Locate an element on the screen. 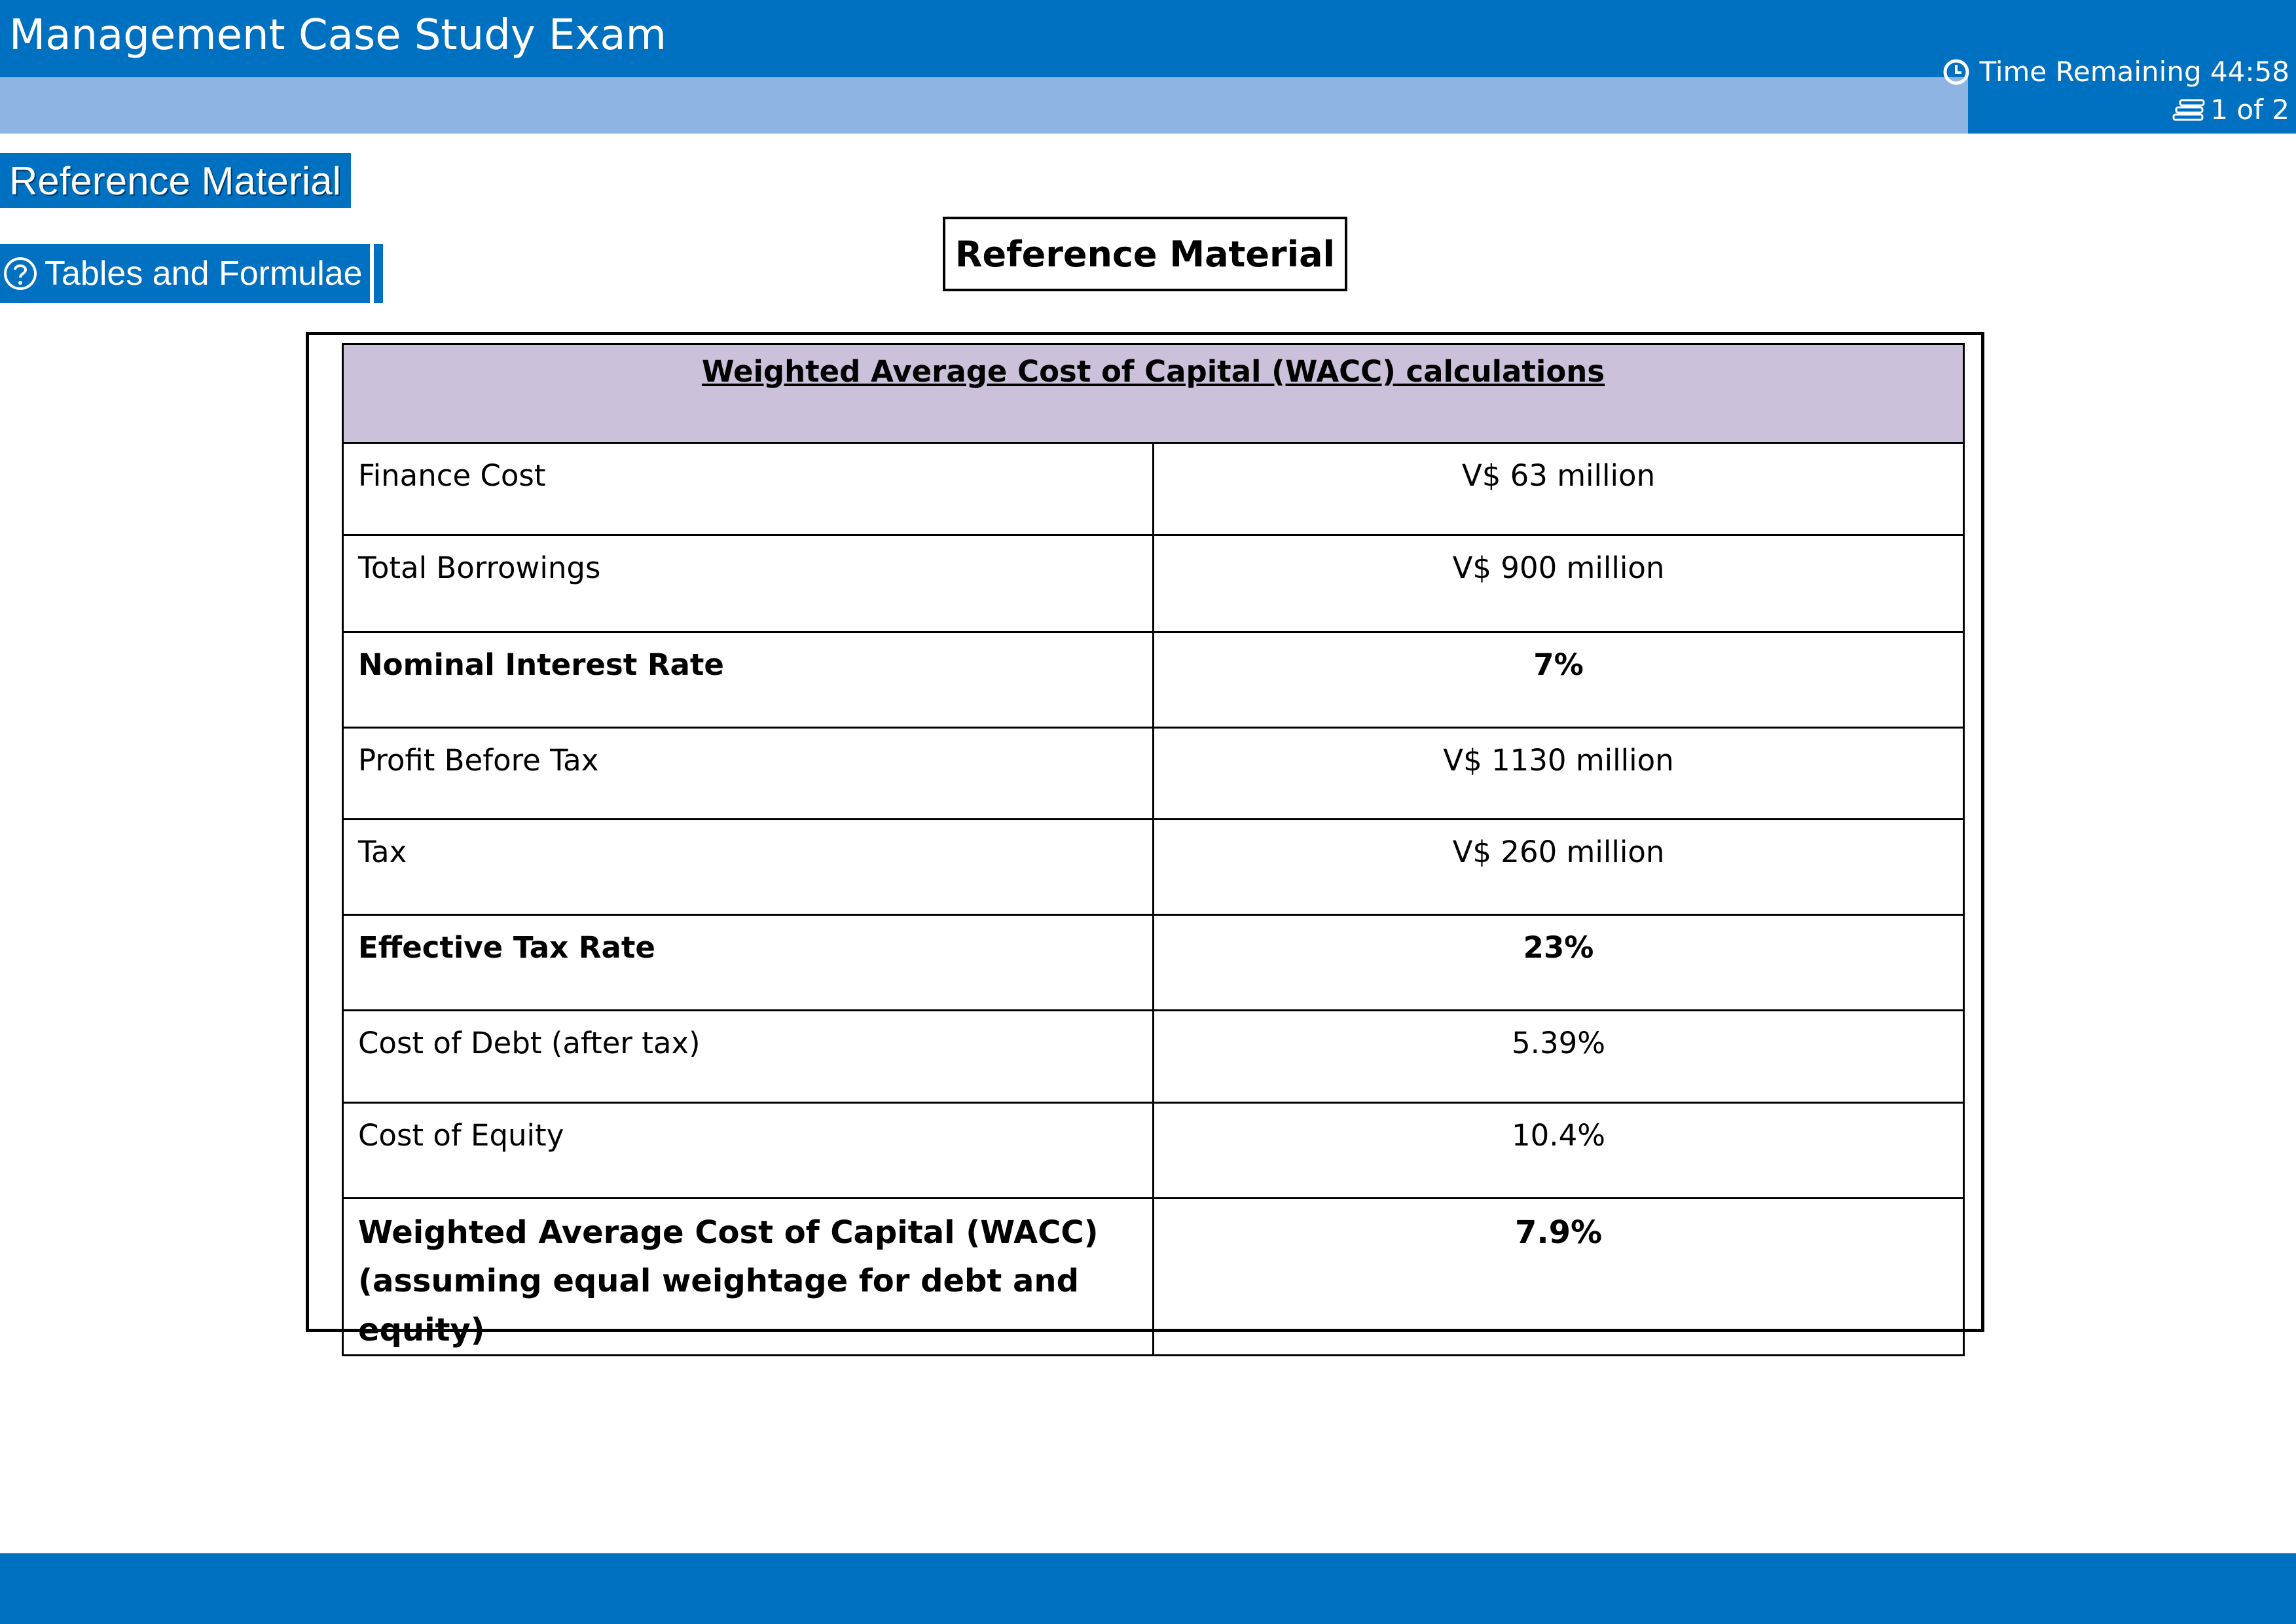  tables-and-formulae-button: Tables and Formulae is located at coordinates (191, 273).